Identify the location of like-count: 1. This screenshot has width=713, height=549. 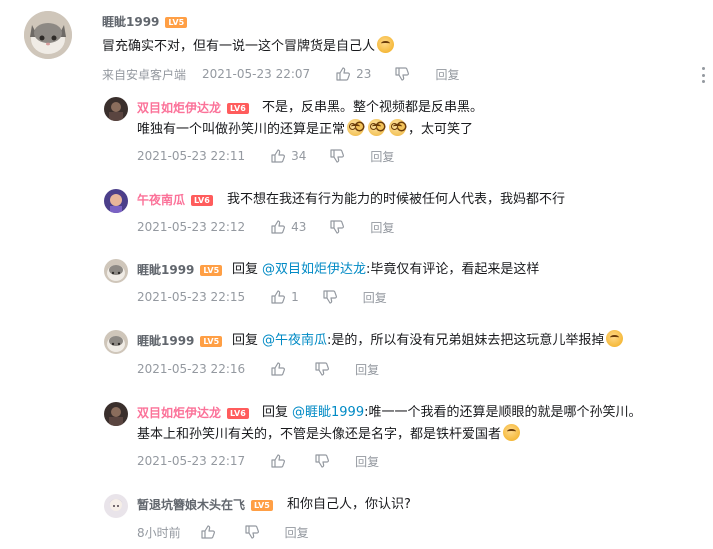
(295, 297).